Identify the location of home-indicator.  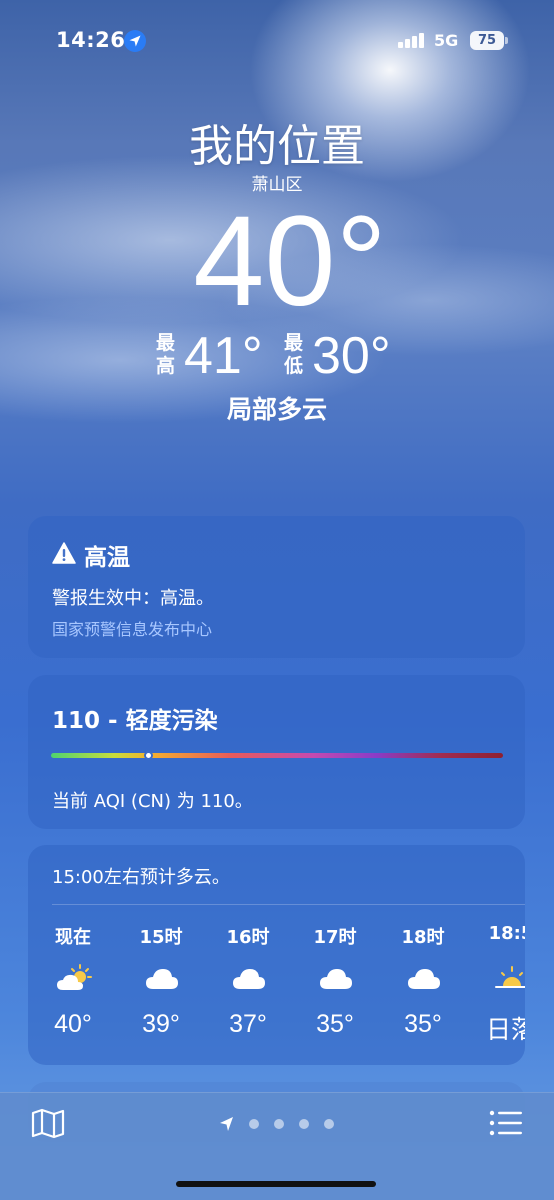
(276, 1184).